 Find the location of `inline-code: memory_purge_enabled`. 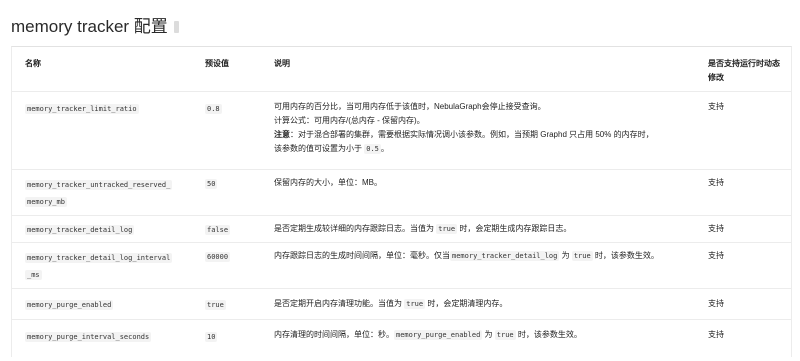

inline-code: memory_purge_enabled is located at coordinates (438, 335).